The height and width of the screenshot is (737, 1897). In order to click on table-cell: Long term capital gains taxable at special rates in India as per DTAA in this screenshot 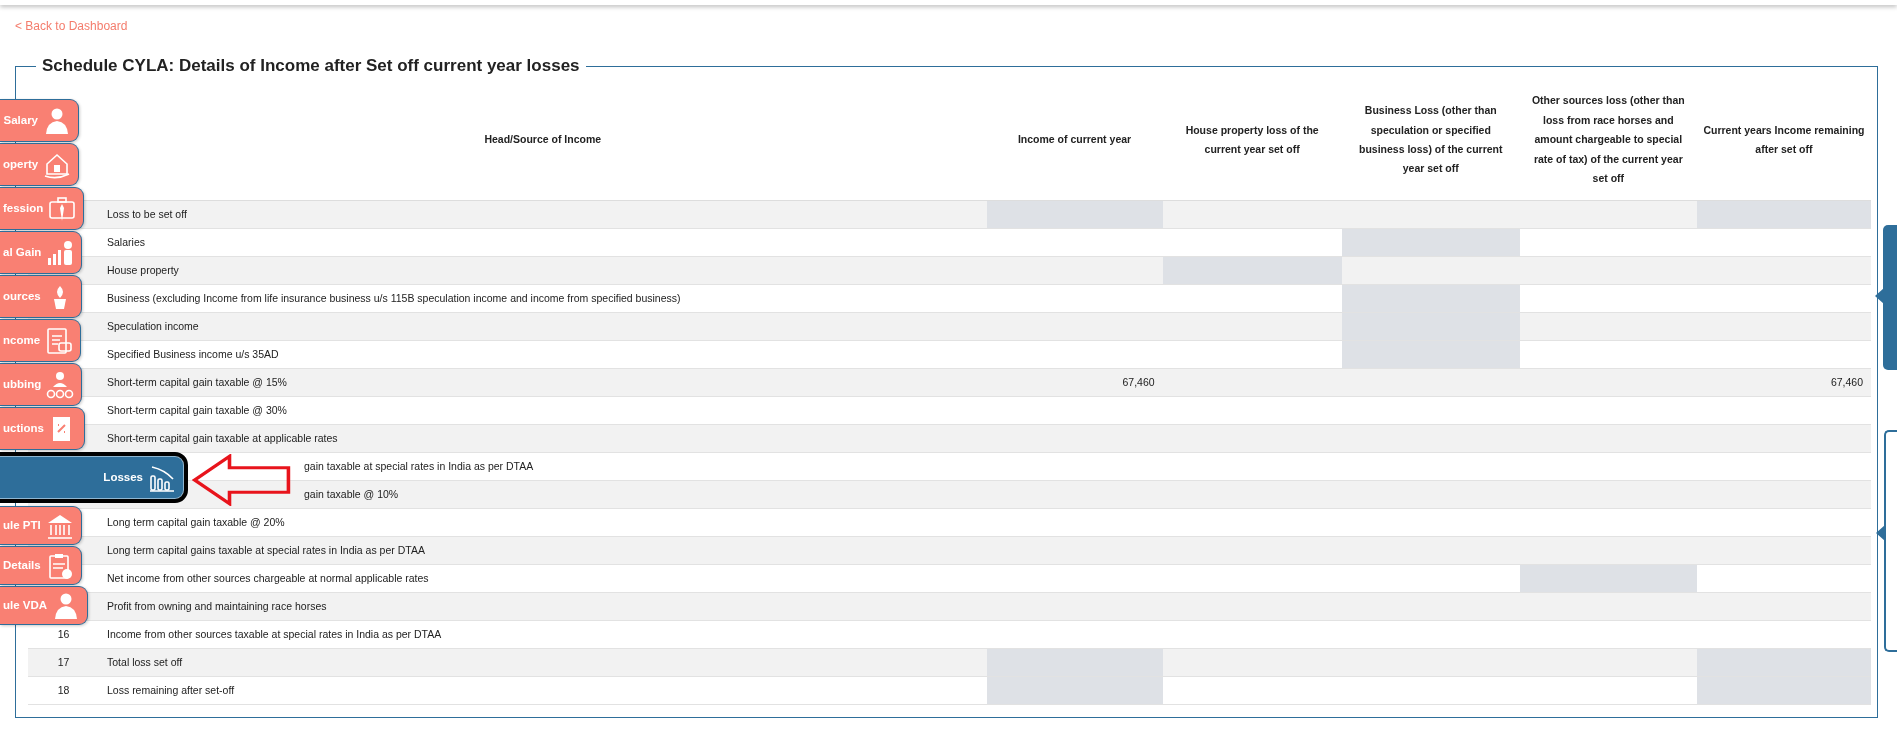, I will do `click(543, 550)`.